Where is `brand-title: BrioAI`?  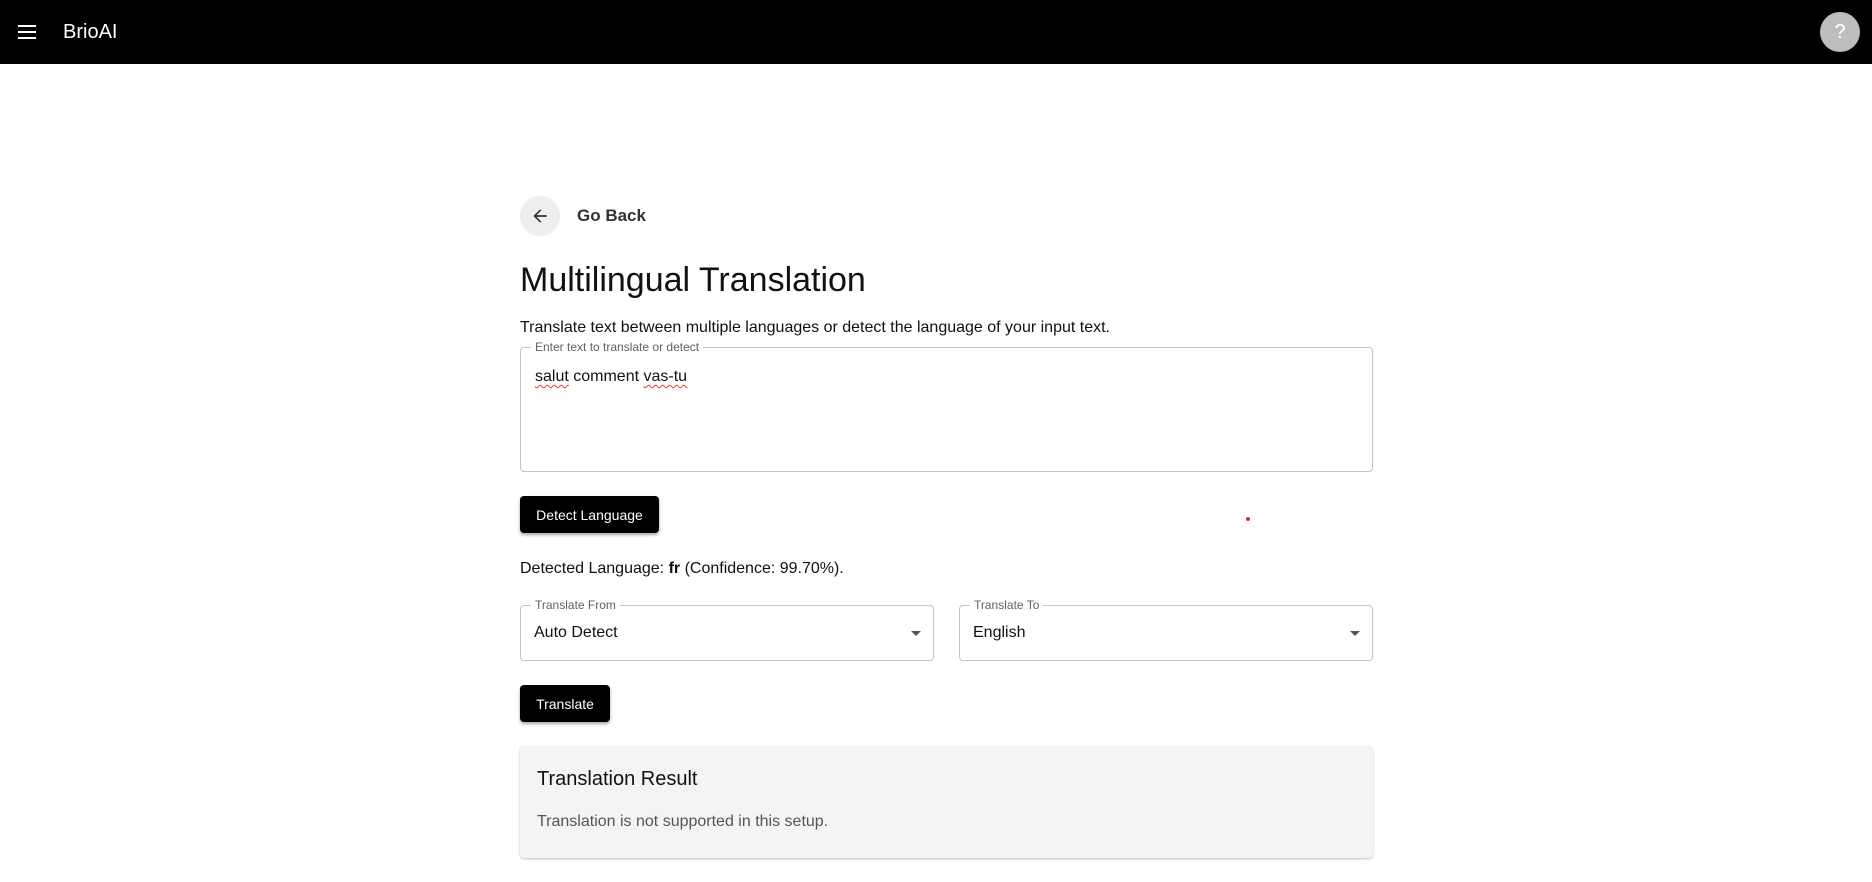
brand-title: BrioAI is located at coordinates (90, 32).